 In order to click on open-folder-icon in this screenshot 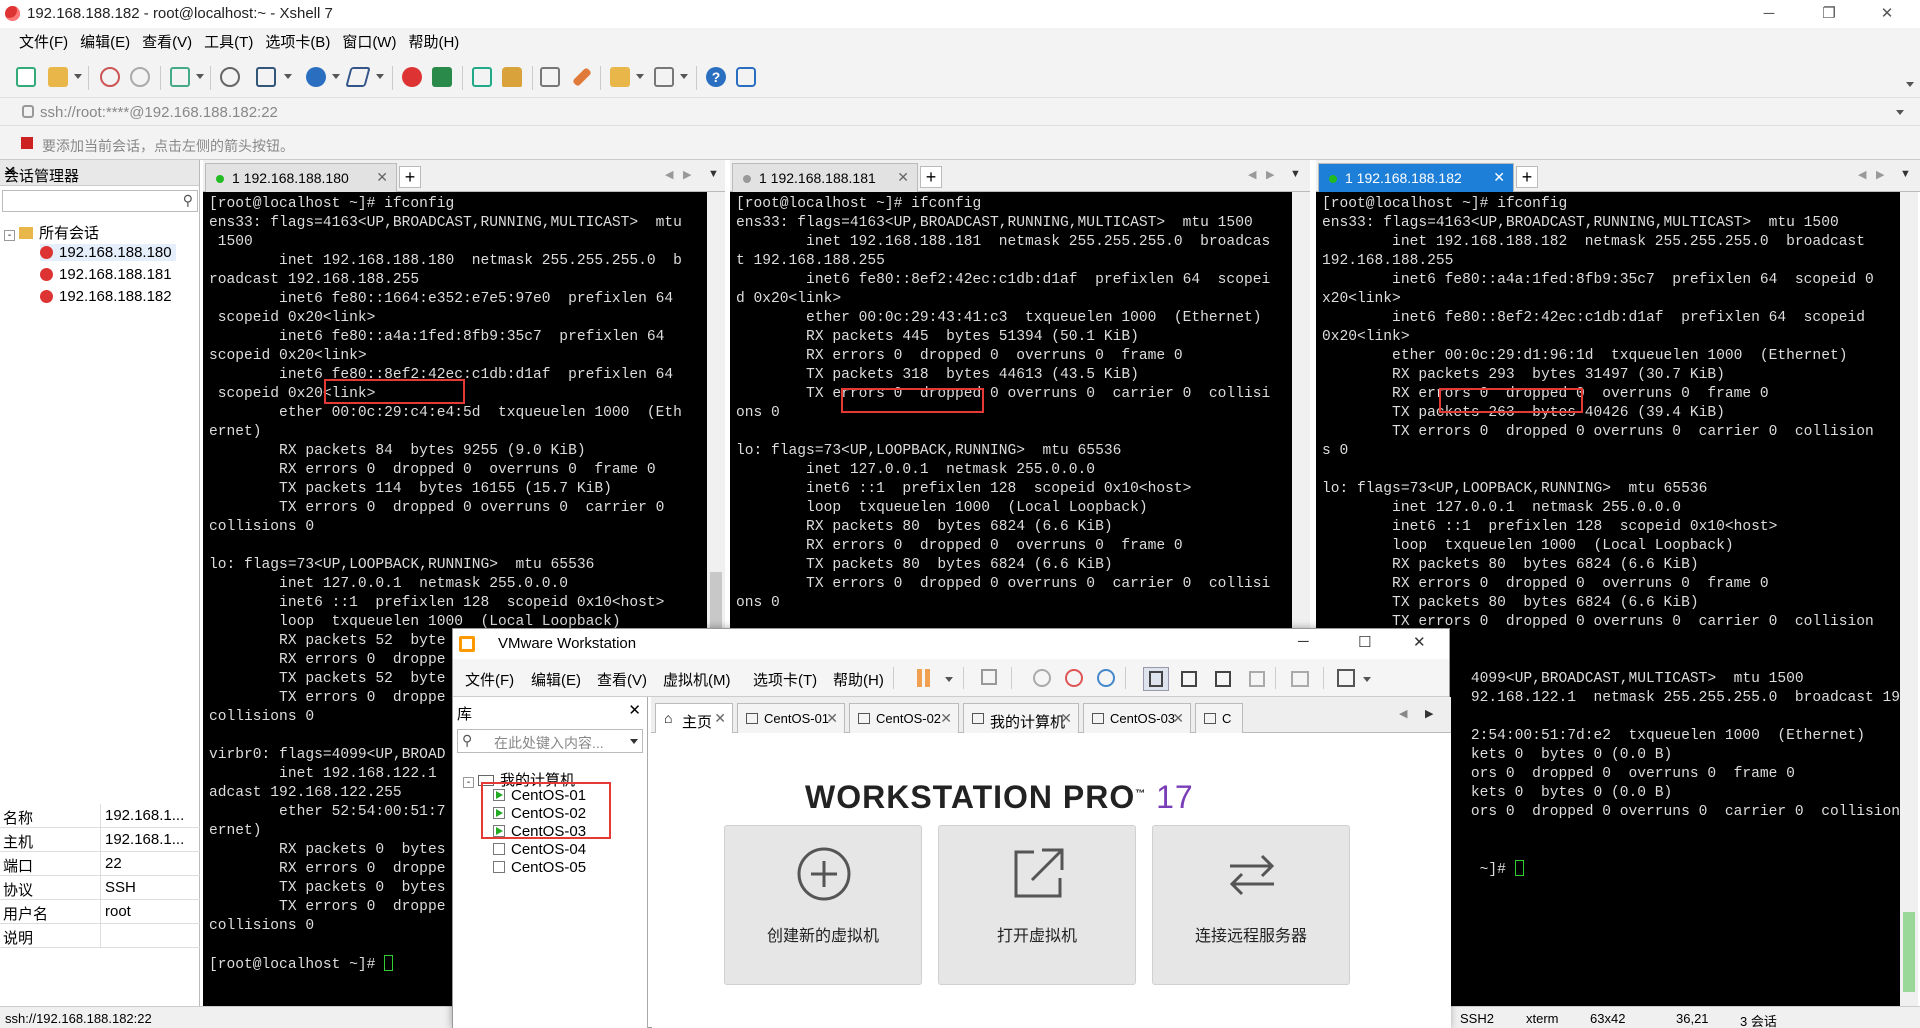, I will do `click(58, 77)`.